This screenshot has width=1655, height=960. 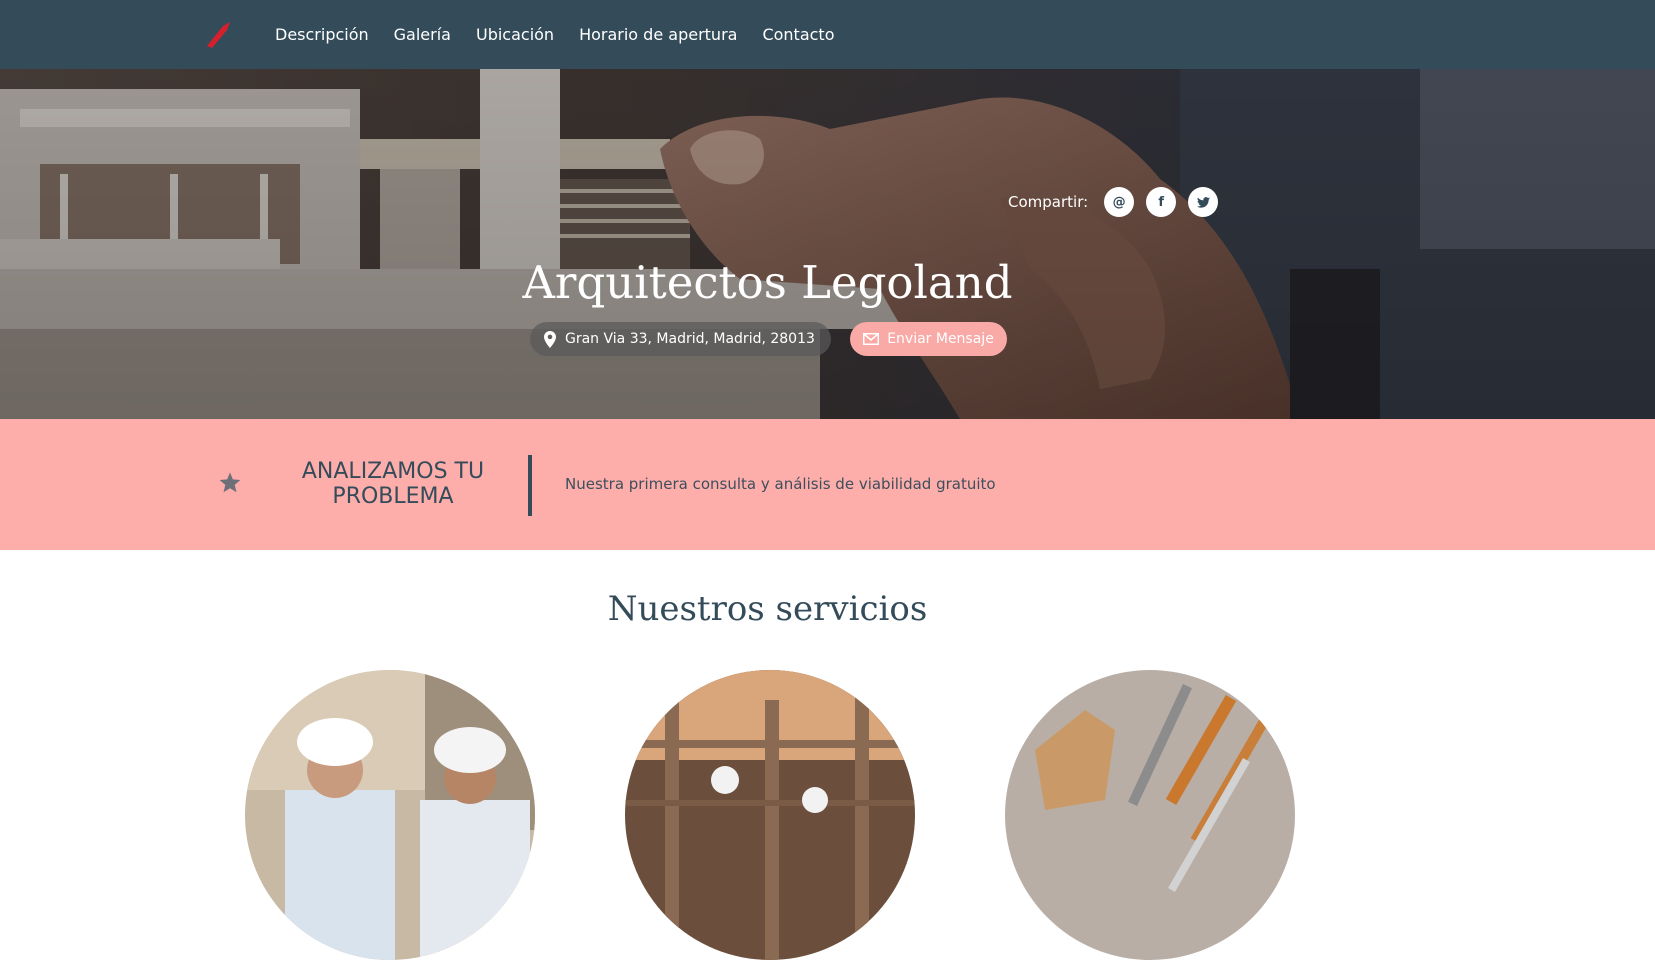 What do you see at coordinates (798, 34) in the screenshot?
I see `nav-item-contacto: Contacto` at bounding box center [798, 34].